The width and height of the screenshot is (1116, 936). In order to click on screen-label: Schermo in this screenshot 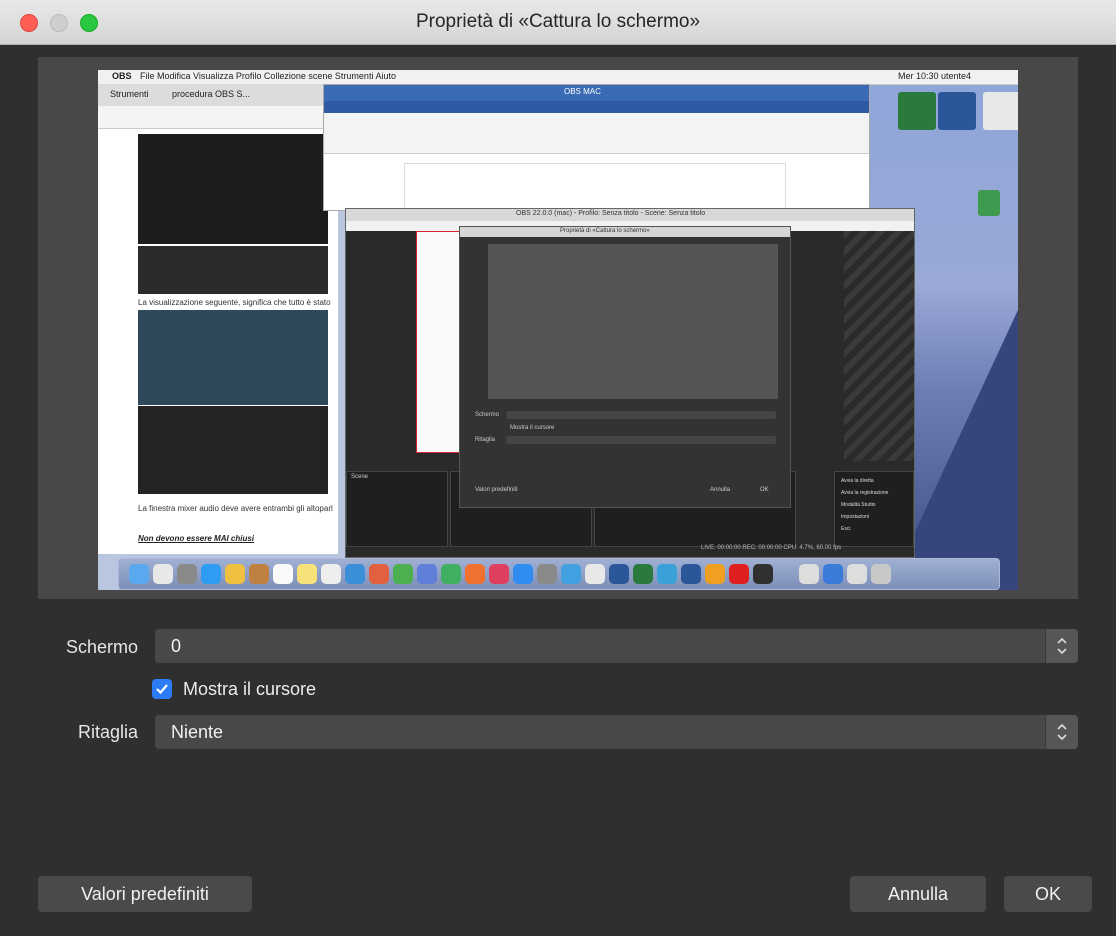, I will do `click(101, 647)`.